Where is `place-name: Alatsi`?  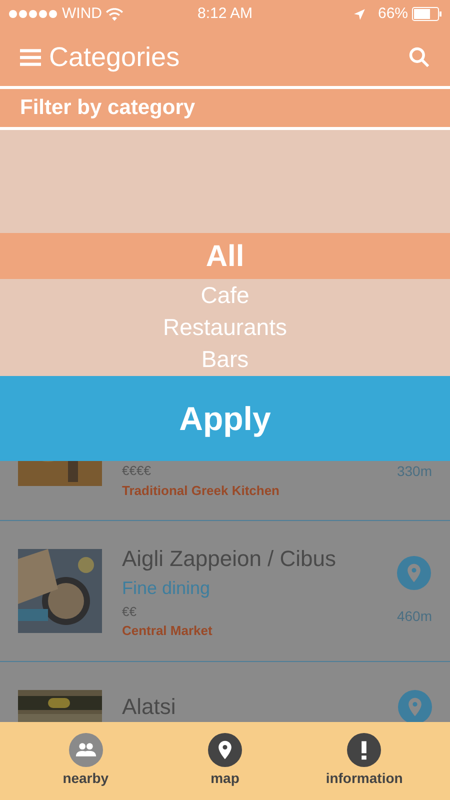
place-name: Alatsi is located at coordinates (149, 706).